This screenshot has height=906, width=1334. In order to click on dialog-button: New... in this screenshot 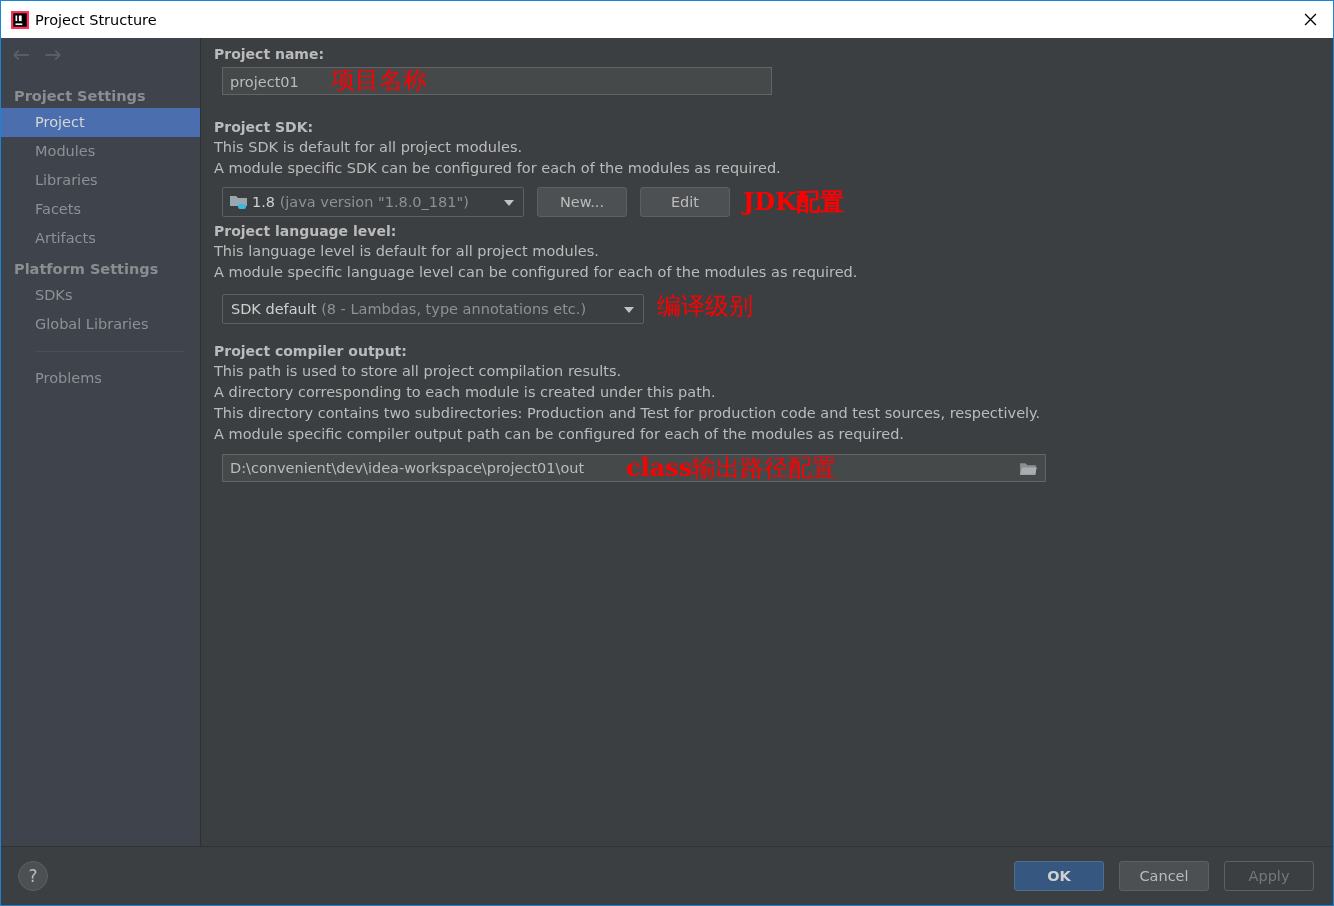, I will do `click(582, 202)`.